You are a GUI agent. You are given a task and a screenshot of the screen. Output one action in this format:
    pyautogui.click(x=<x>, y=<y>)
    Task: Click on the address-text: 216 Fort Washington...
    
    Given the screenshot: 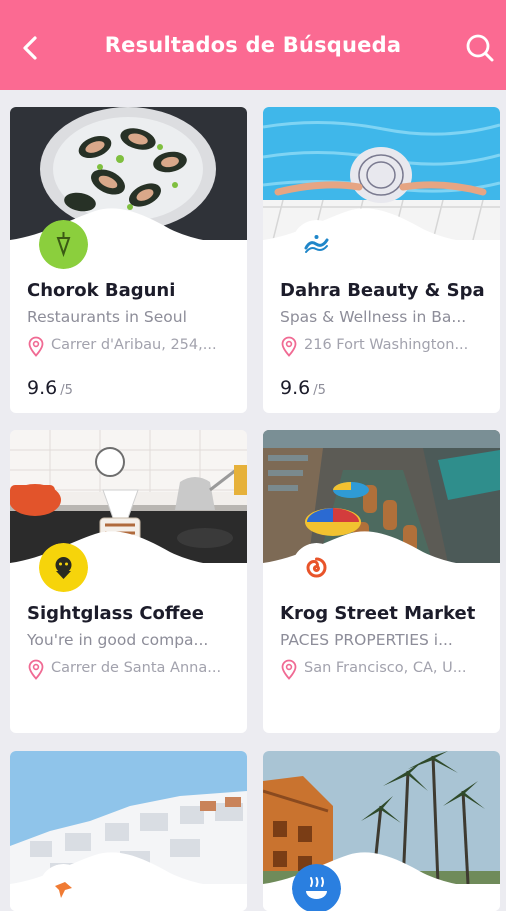 What is the action you would take?
    pyautogui.click(x=386, y=345)
    